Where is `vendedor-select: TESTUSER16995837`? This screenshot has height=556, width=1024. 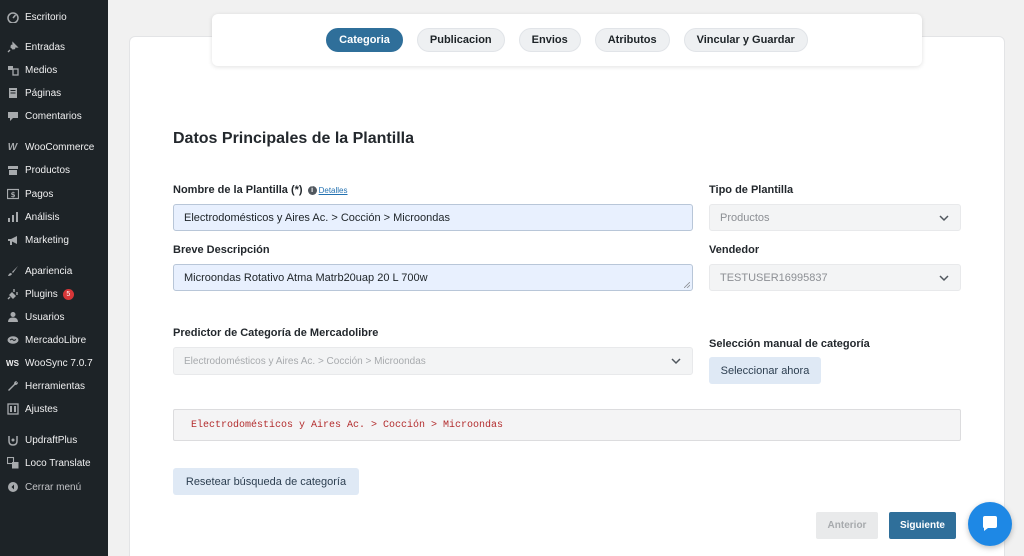
vendedor-select: TESTUSER16995837 is located at coordinates (835, 277).